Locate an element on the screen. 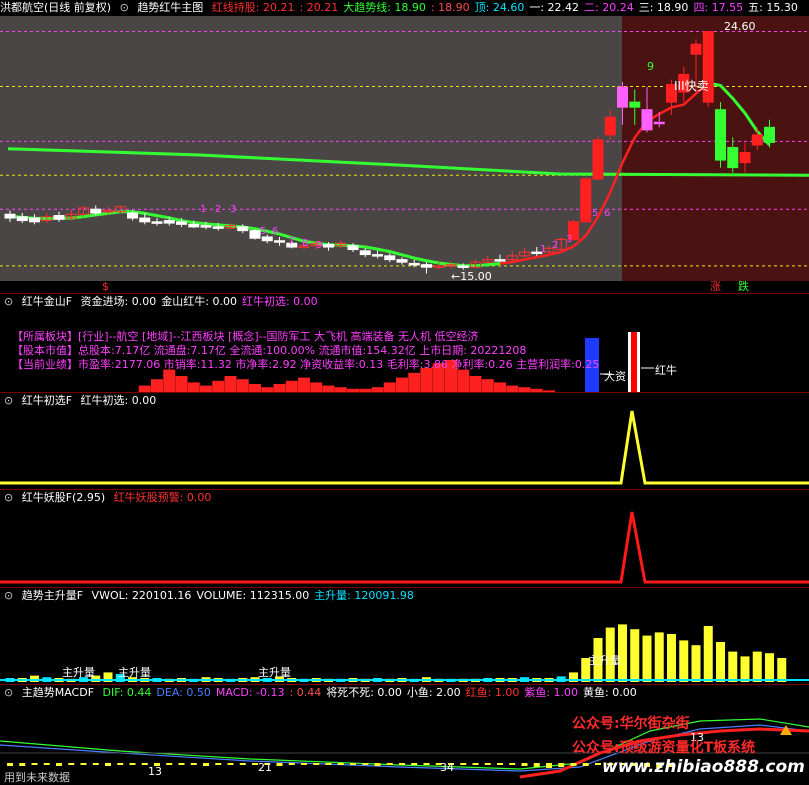  field-2: 红牛初选: 0.00 is located at coordinates (279, 301).